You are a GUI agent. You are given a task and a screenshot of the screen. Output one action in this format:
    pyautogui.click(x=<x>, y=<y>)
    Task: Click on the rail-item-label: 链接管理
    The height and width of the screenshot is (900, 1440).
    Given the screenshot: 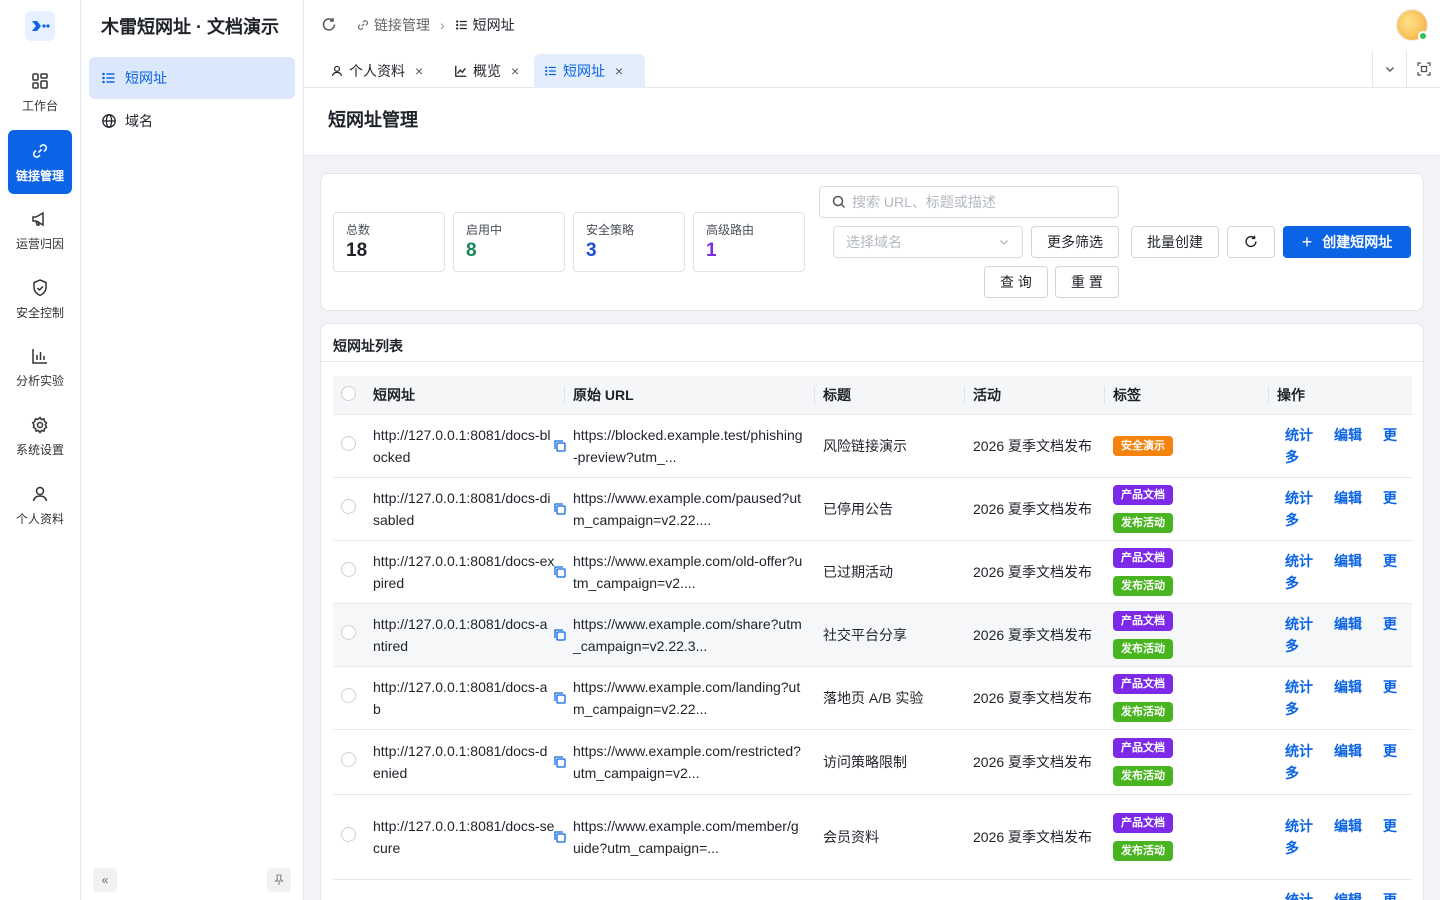 What is the action you would take?
    pyautogui.click(x=39, y=175)
    